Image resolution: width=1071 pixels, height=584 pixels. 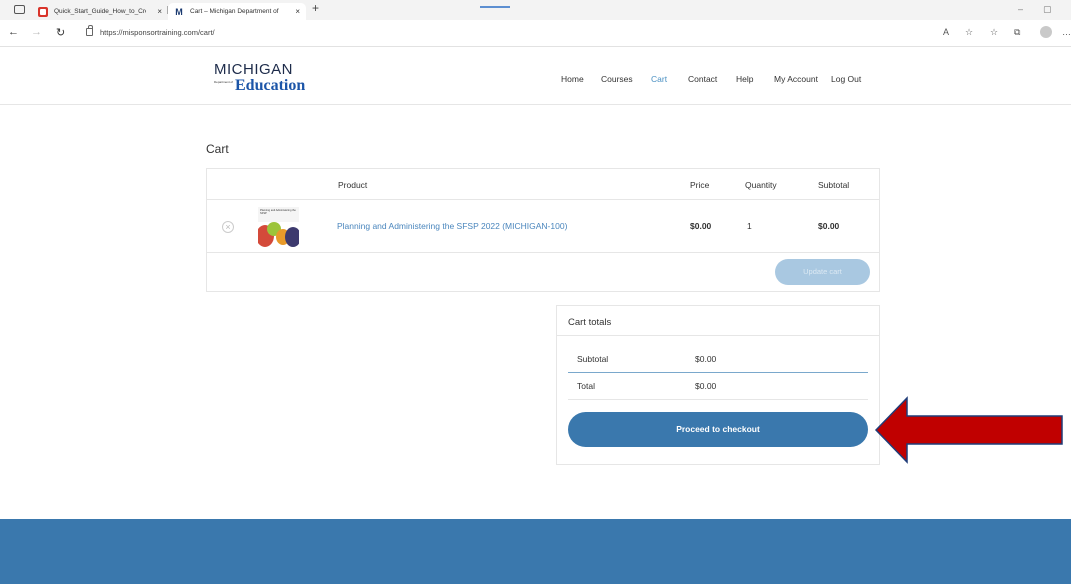 I want to click on subtotal-label: Subtotal, so click(x=593, y=359).